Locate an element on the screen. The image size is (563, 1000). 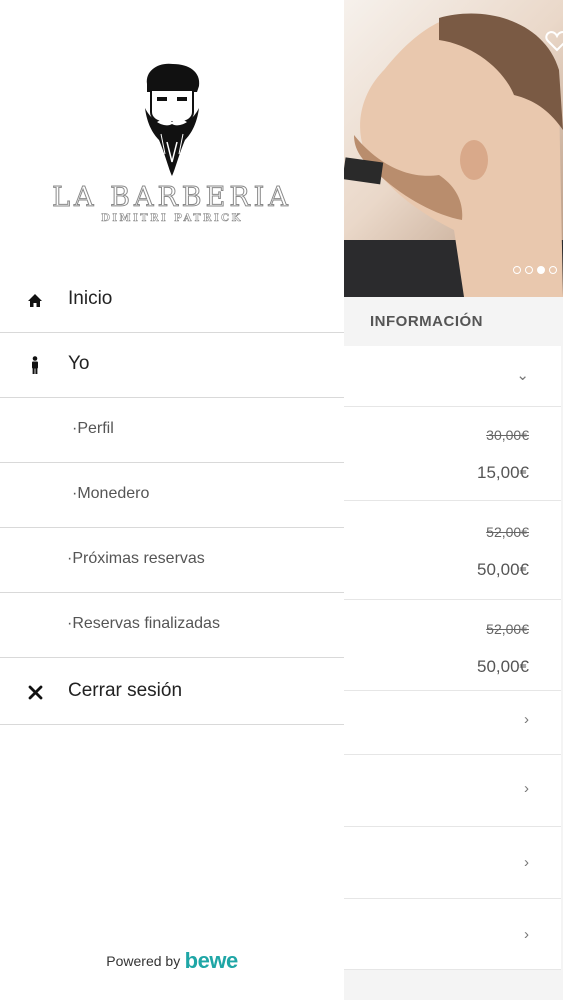
price: 15,00€ is located at coordinates (503, 472).